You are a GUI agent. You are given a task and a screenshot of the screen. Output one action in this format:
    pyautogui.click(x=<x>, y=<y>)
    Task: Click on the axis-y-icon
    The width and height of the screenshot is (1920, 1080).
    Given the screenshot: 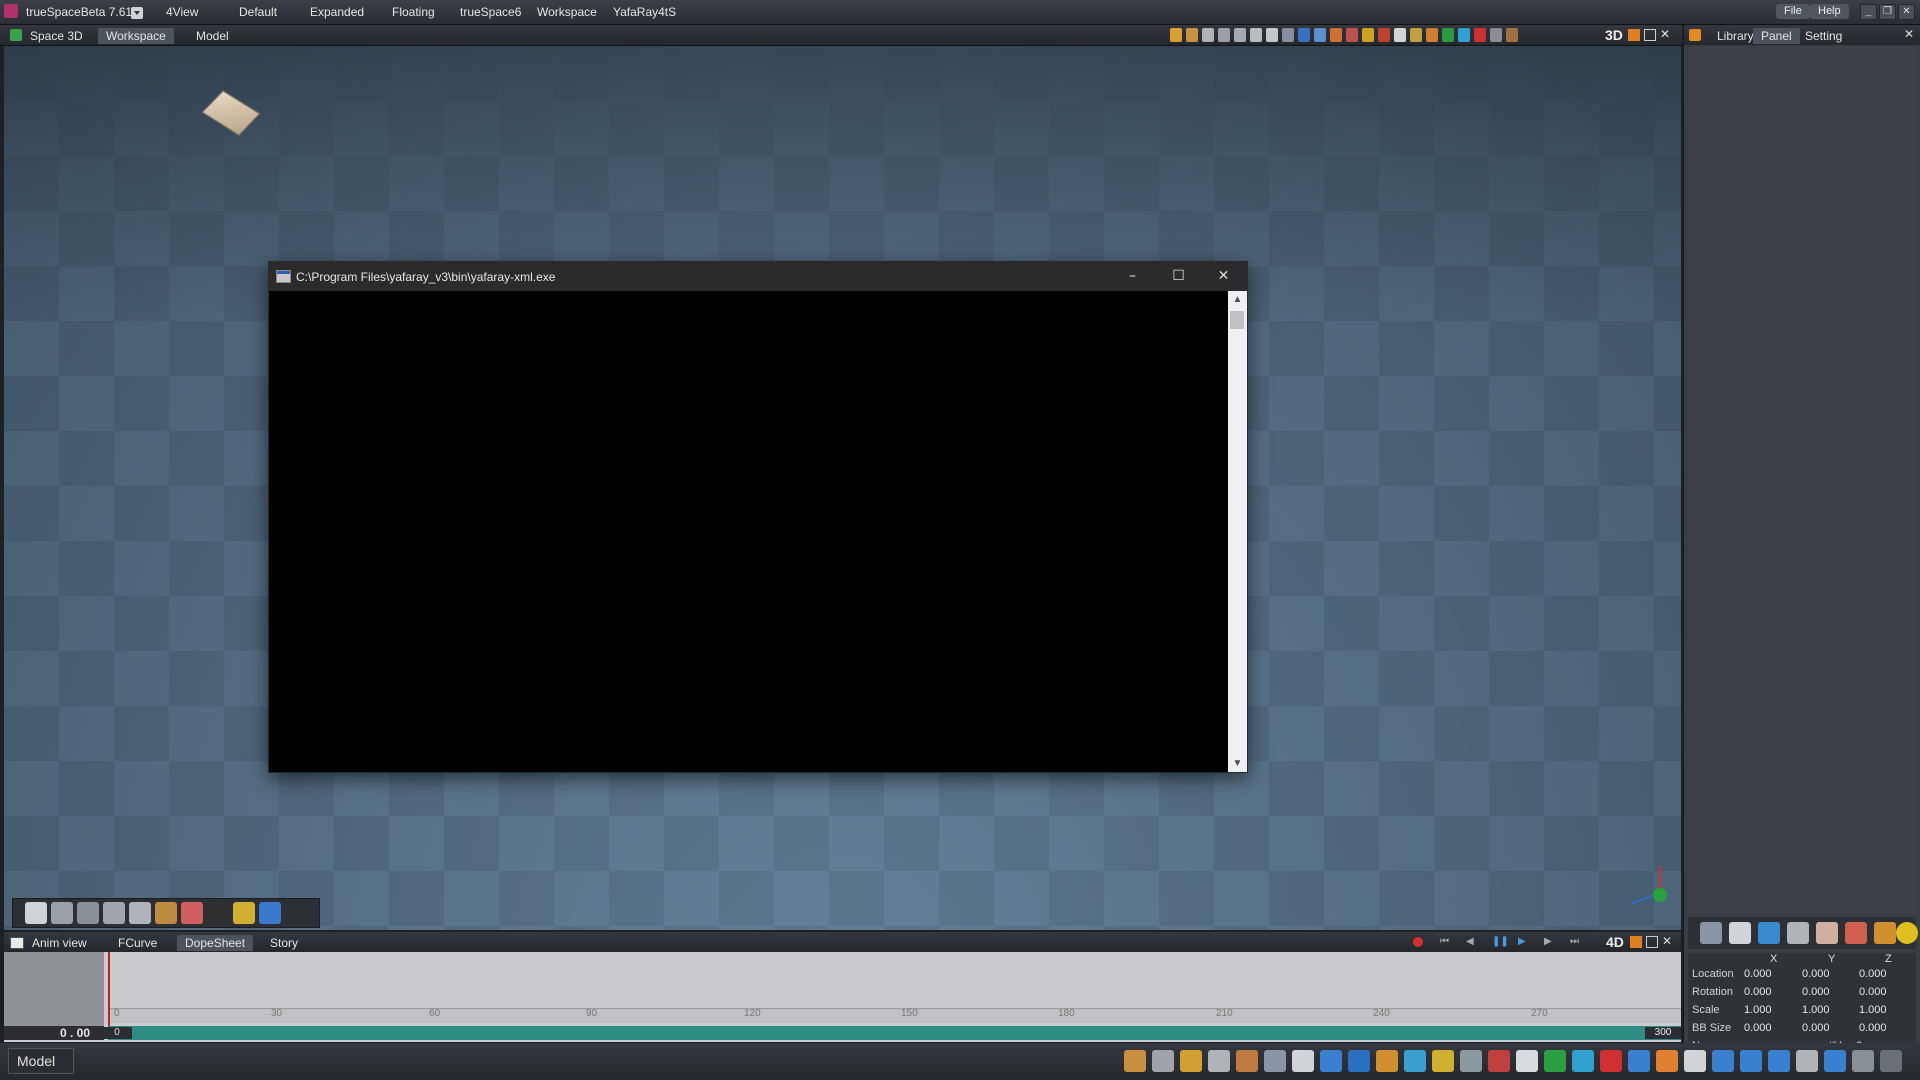 What is the action you would take?
    pyautogui.click(x=1464, y=35)
    